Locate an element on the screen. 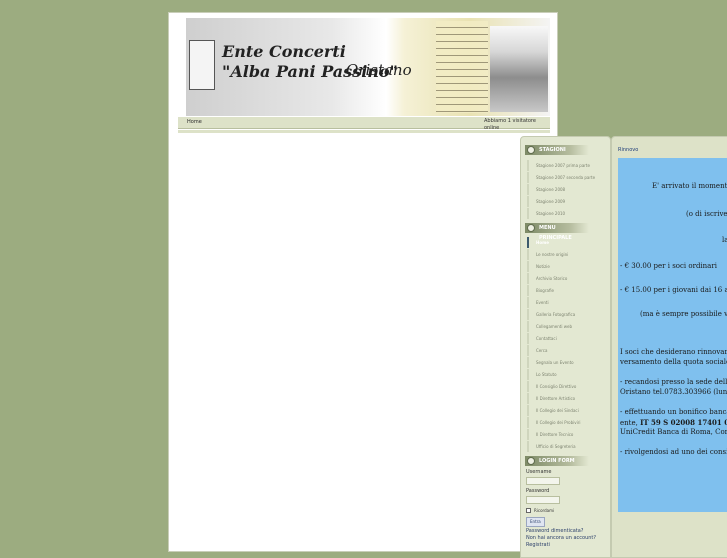  article-line: UniCredit Banca di Roma, Corso is located at coordinates (673, 432).